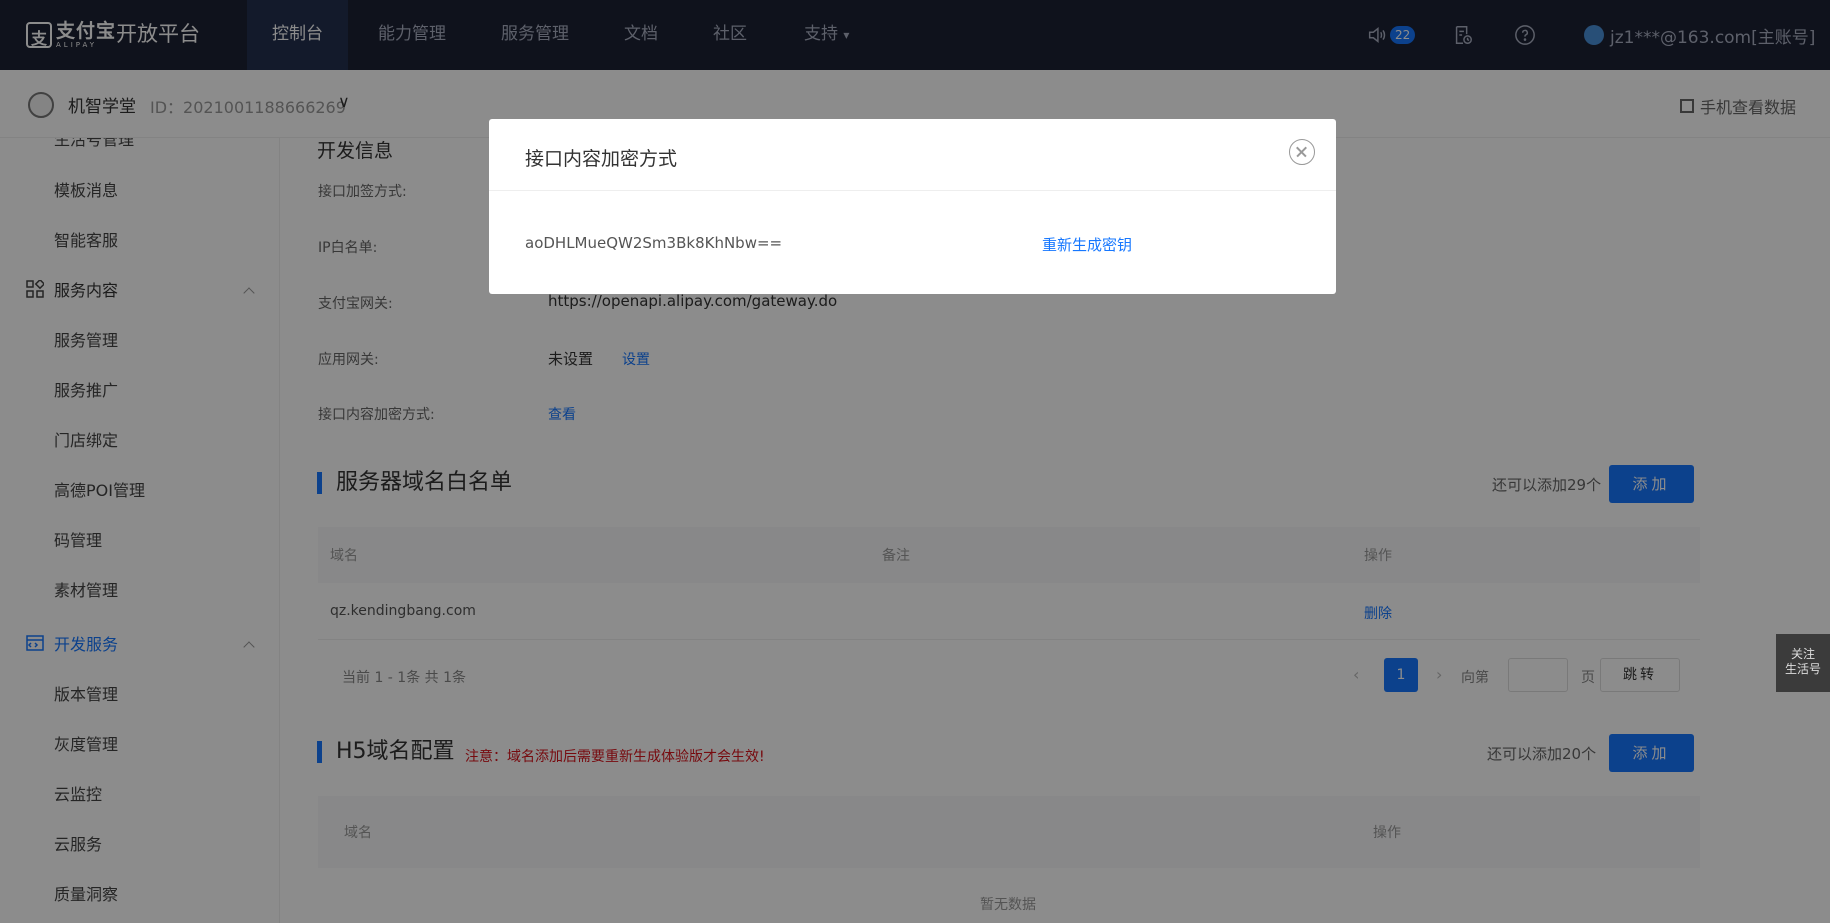 Image resolution: width=1830 pixels, height=923 pixels. I want to click on follow-lifestyle-tag: 关注 生活号, so click(1803, 663).